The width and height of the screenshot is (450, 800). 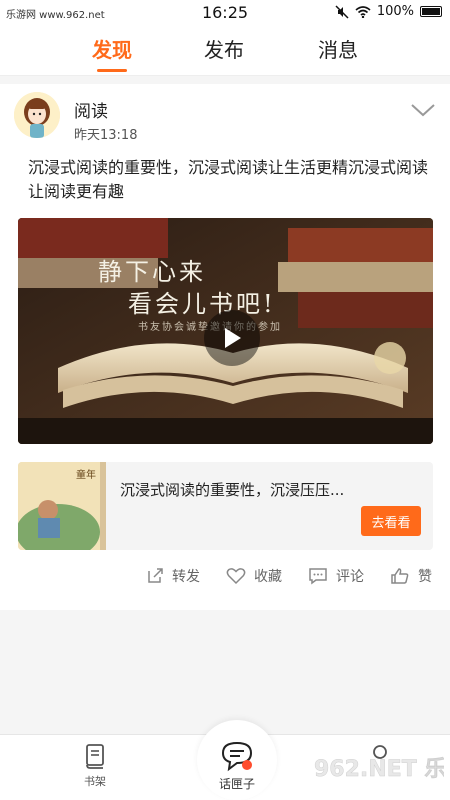 What do you see at coordinates (342, 11) in the screenshot?
I see `mute-icon` at bounding box center [342, 11].